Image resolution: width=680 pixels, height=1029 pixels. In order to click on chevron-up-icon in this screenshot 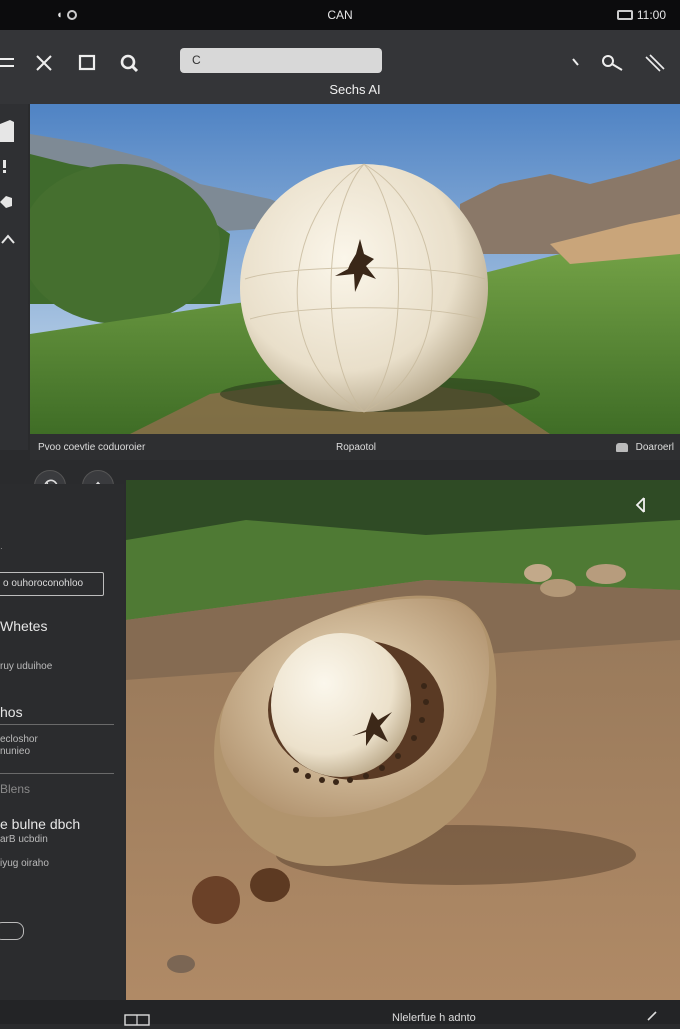, I will do `click(8, 243)`.